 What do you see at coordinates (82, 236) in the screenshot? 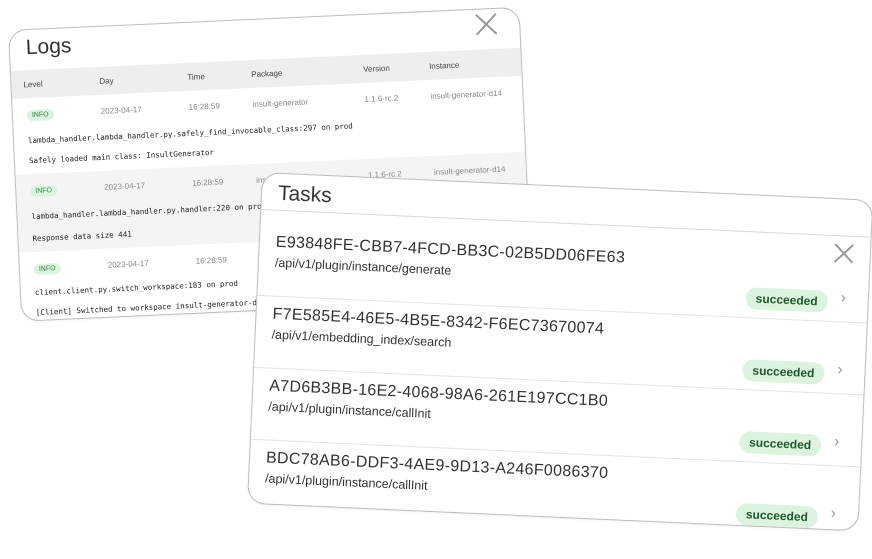
I see `log-line: Response data size 441` at bounding box center [82, 236].